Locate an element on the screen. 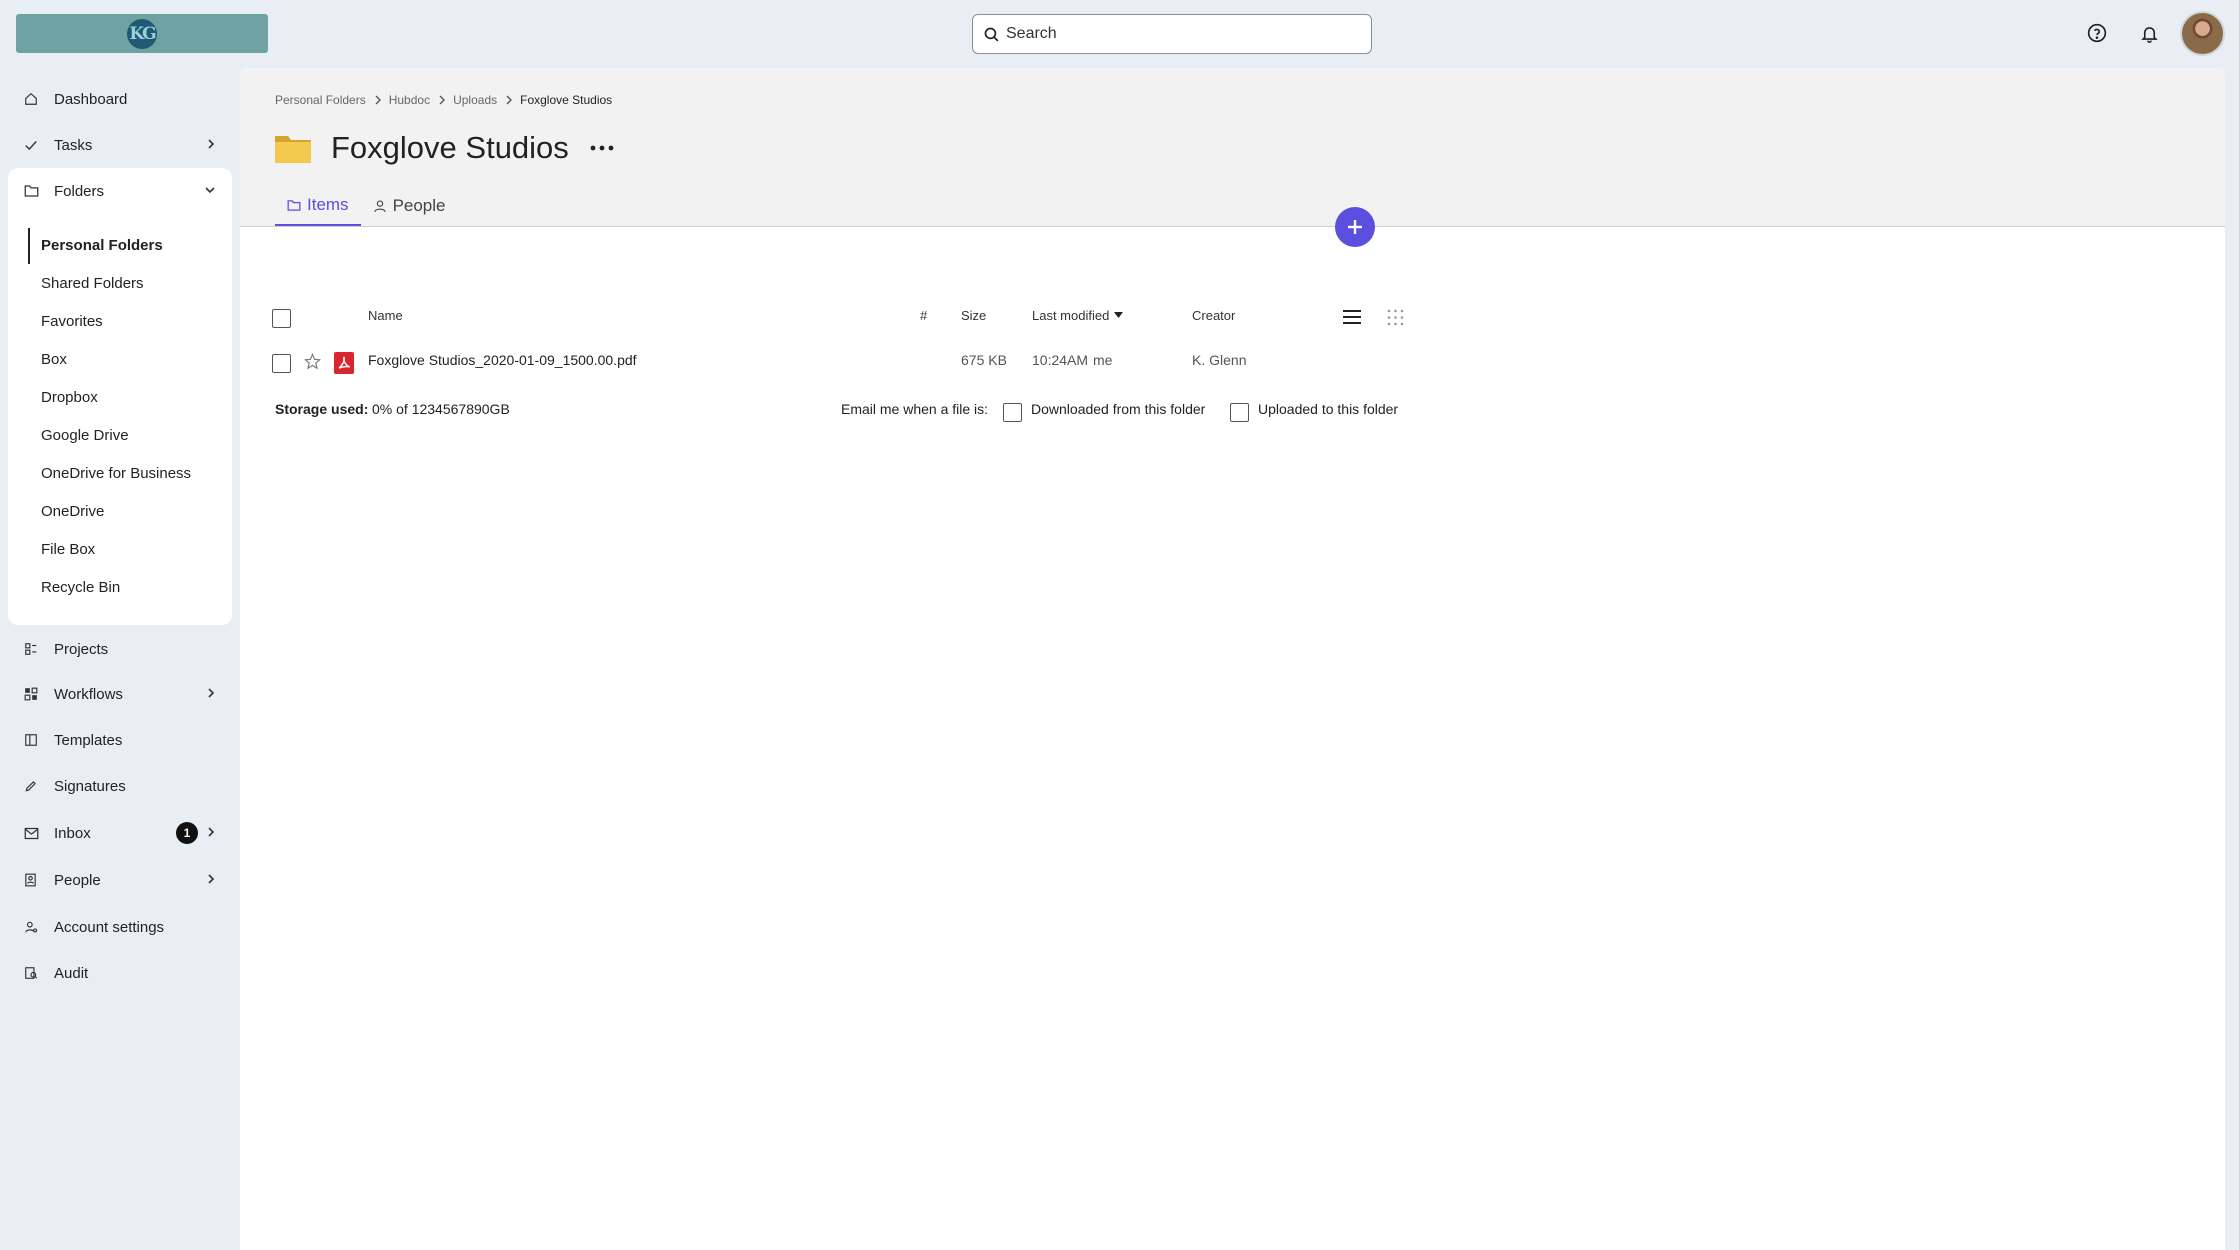  logo-mark: KG is located at coordinates (142, 33).